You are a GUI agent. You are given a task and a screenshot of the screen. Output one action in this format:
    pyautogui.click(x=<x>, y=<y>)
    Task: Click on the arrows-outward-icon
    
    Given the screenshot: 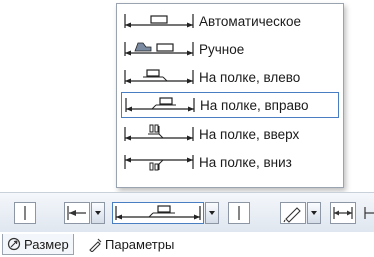 What is the action you would take?
    pyautogui.click(x=343, y=213)
    